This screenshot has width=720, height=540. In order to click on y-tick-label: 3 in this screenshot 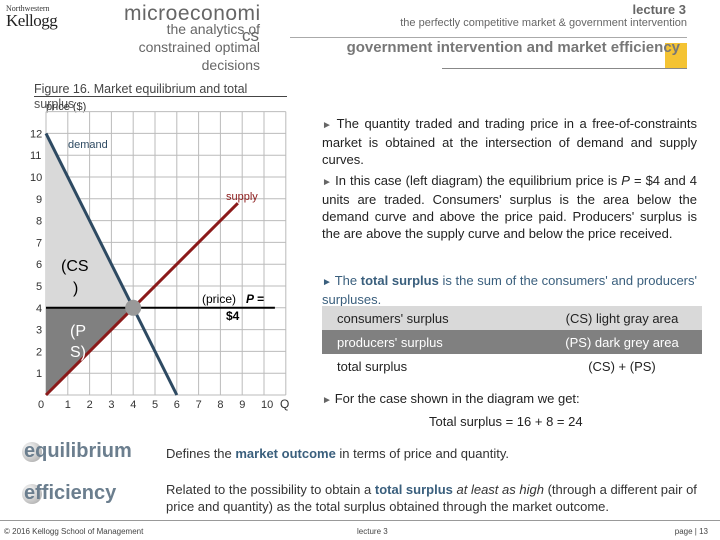, I will do `click(39, 331)`.